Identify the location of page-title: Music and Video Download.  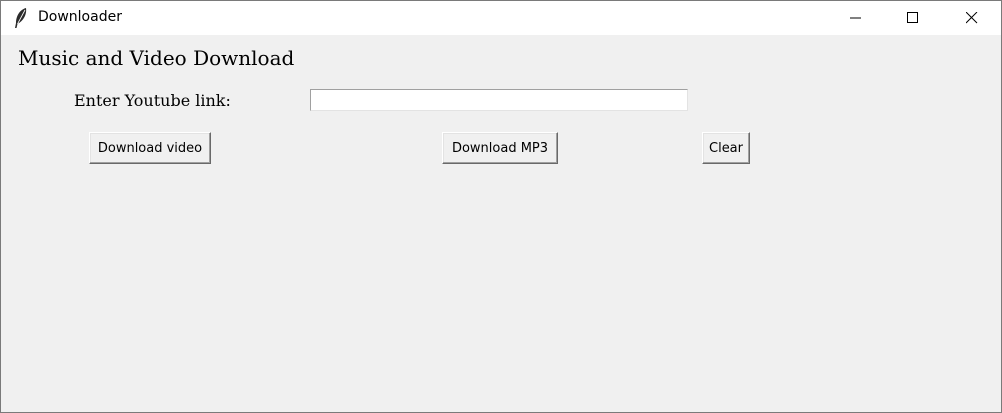
(156, 58).